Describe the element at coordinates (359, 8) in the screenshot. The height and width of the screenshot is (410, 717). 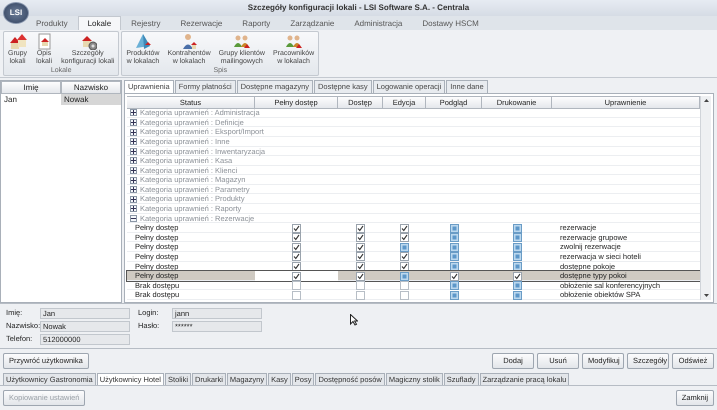
I see `window-title: Szczegóły konfiguracji lokali - LSI Software S.A. - Centrala` at that location.